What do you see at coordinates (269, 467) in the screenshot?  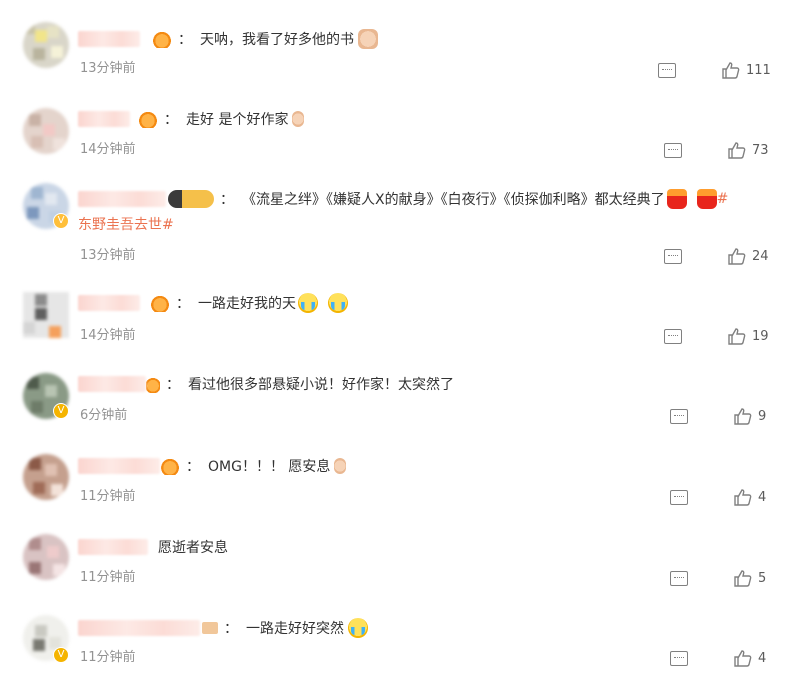 I see `comment-text: OMG！！！ 愿安息` at bounding box center [269, 467].